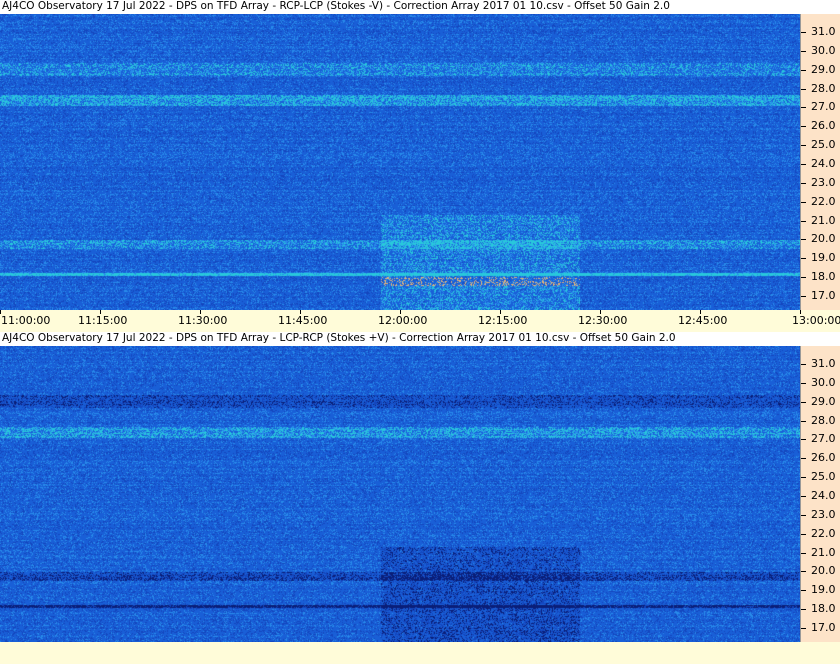 Image resolution: width=840 pixels, height=664 pixels. Describe the element at coordinates (603, 320) in the screenshot. I see `time-label: 12:30:00` at that location.